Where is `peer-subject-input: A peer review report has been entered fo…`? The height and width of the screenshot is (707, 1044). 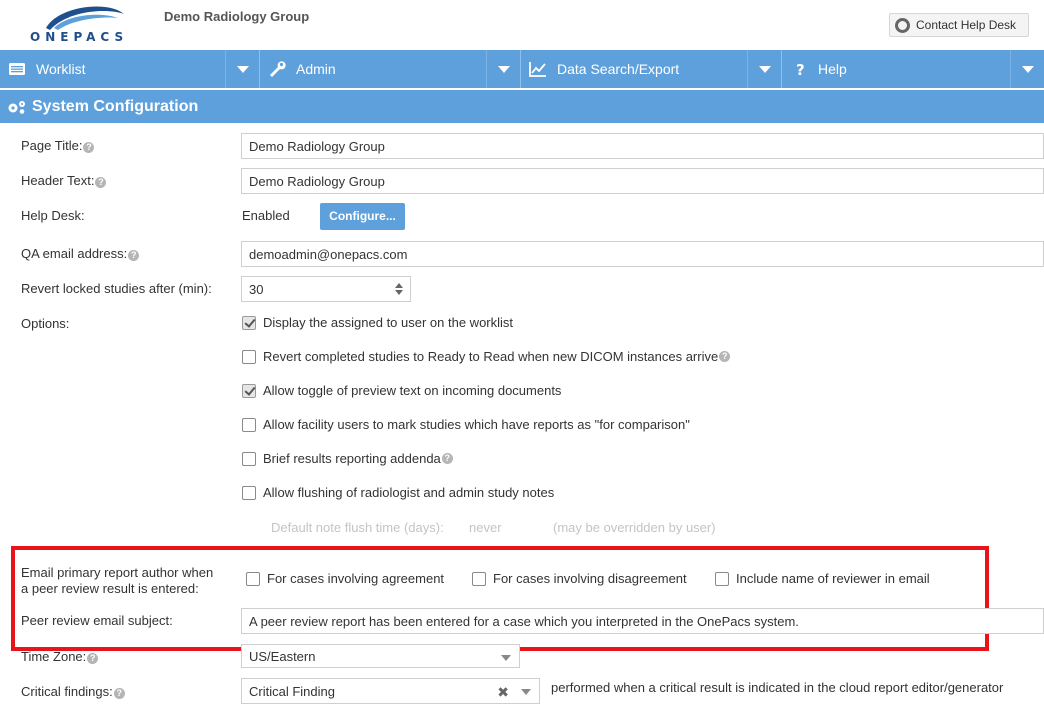 peer-subject-input: A peer review report has been entered fo… is located at coordinates (642, 621).